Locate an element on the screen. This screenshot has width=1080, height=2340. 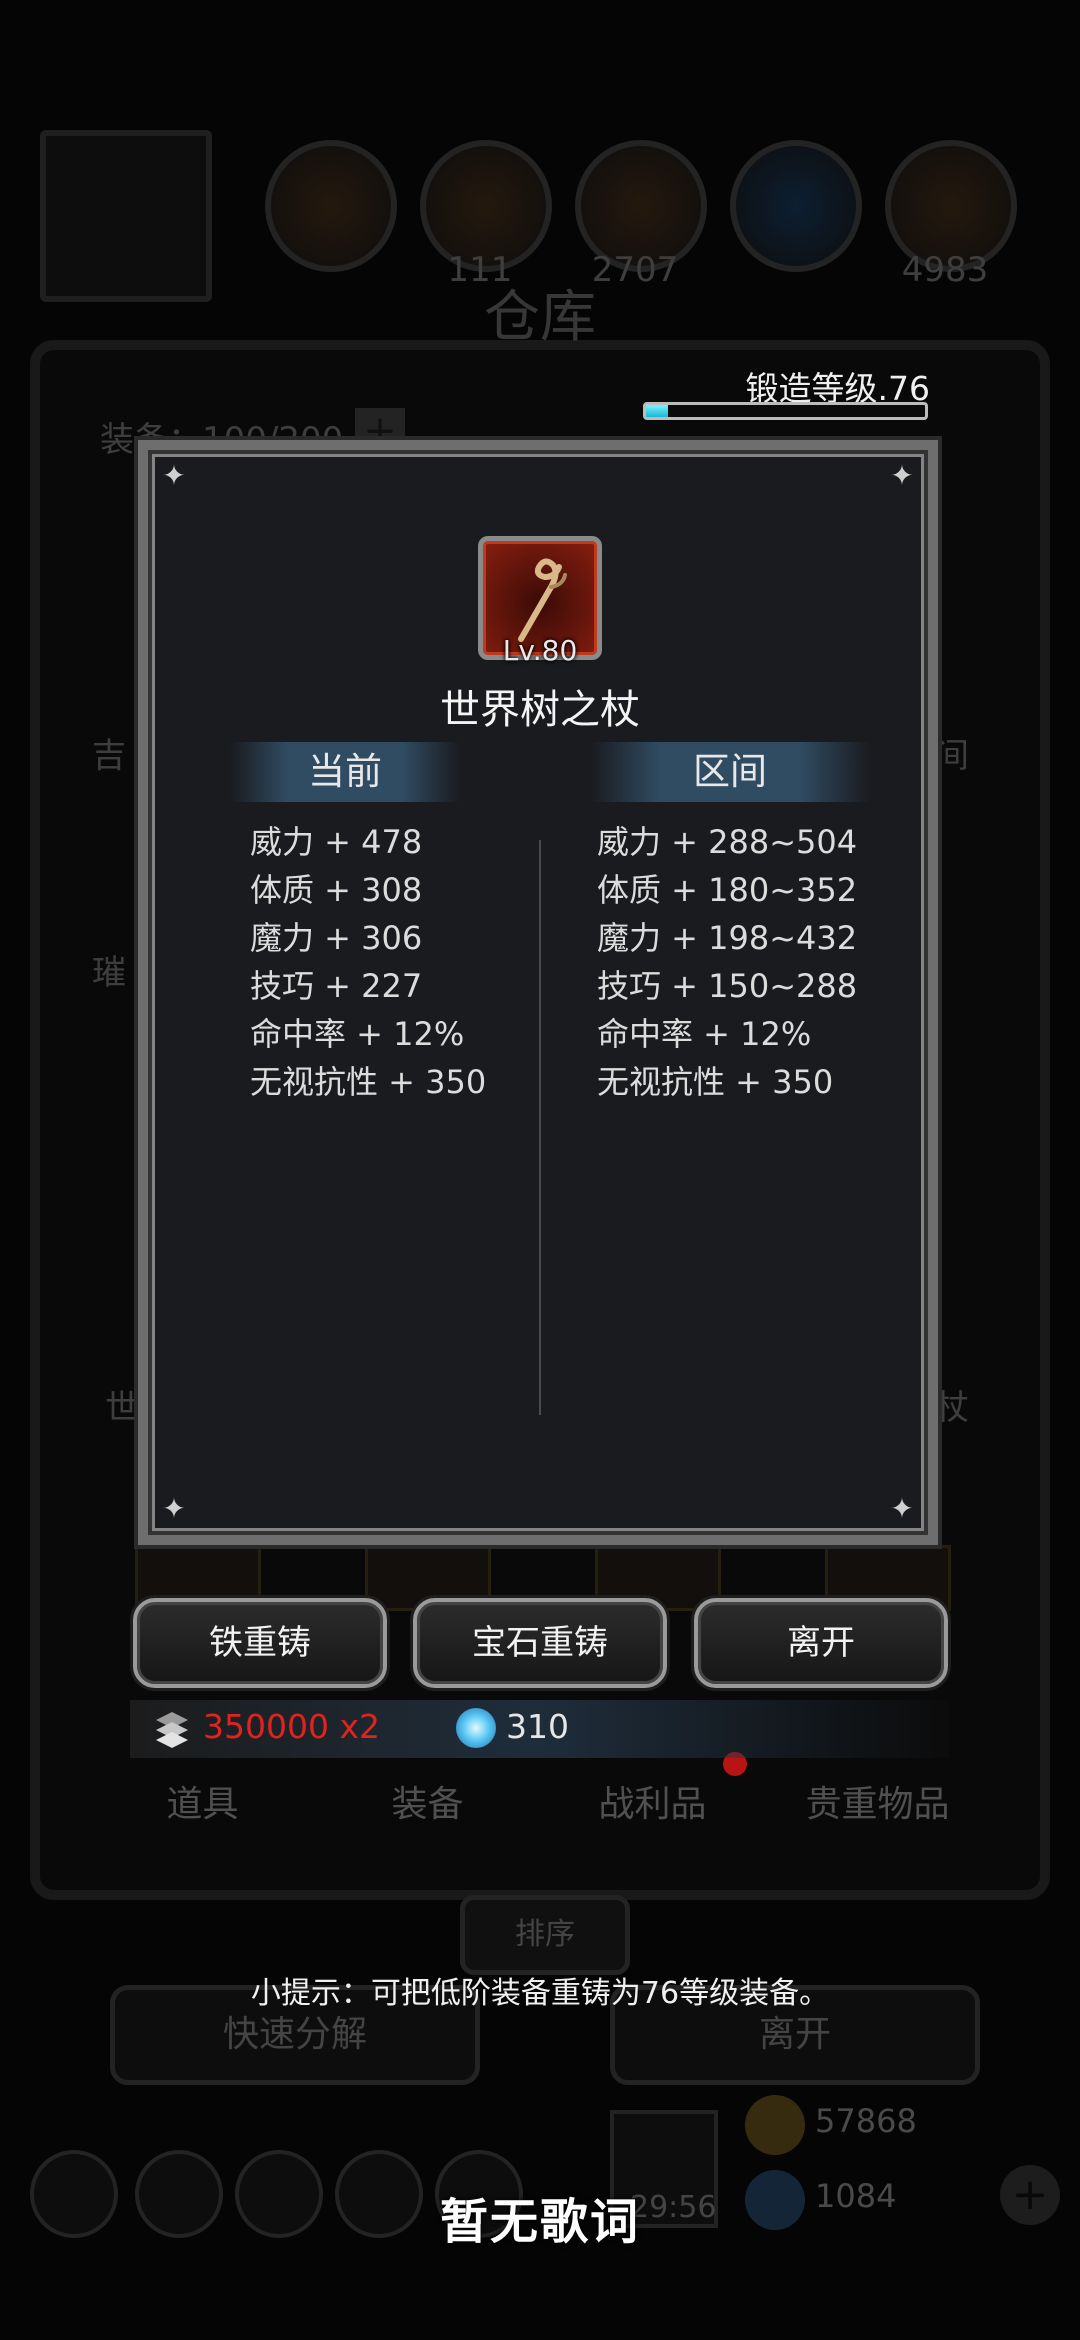
side-label: 杖 is located at coordinates (952, 1408).